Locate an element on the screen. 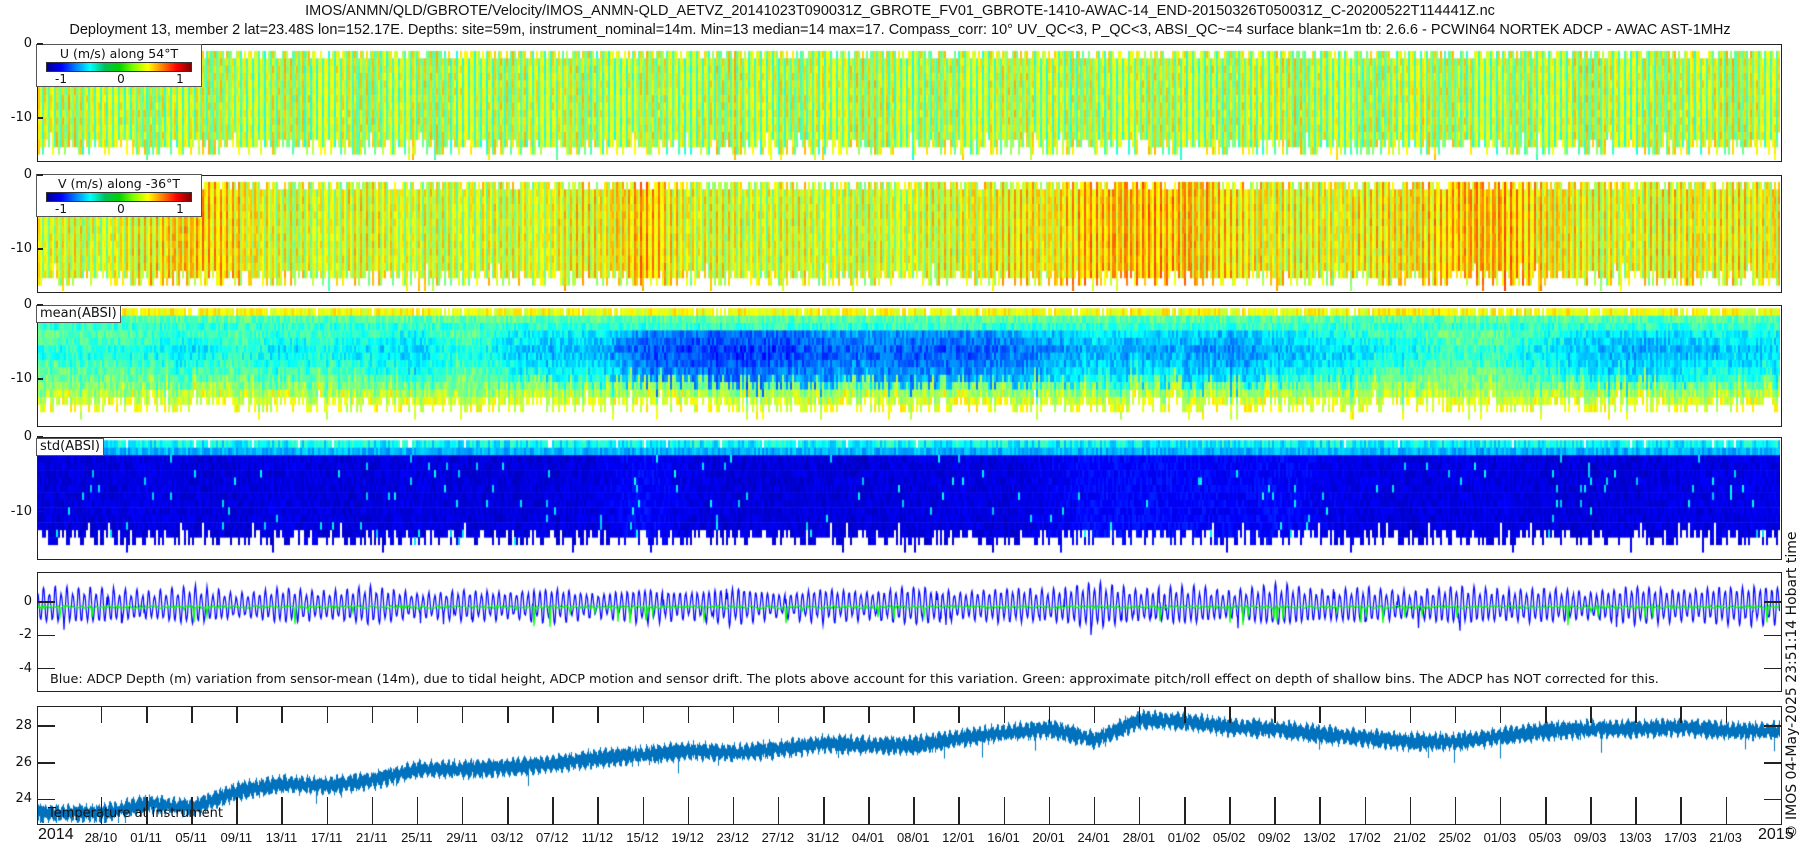 The width and height of the screenshot is (1800, 850). std-absi-panel is located at coordinates (909, 498).